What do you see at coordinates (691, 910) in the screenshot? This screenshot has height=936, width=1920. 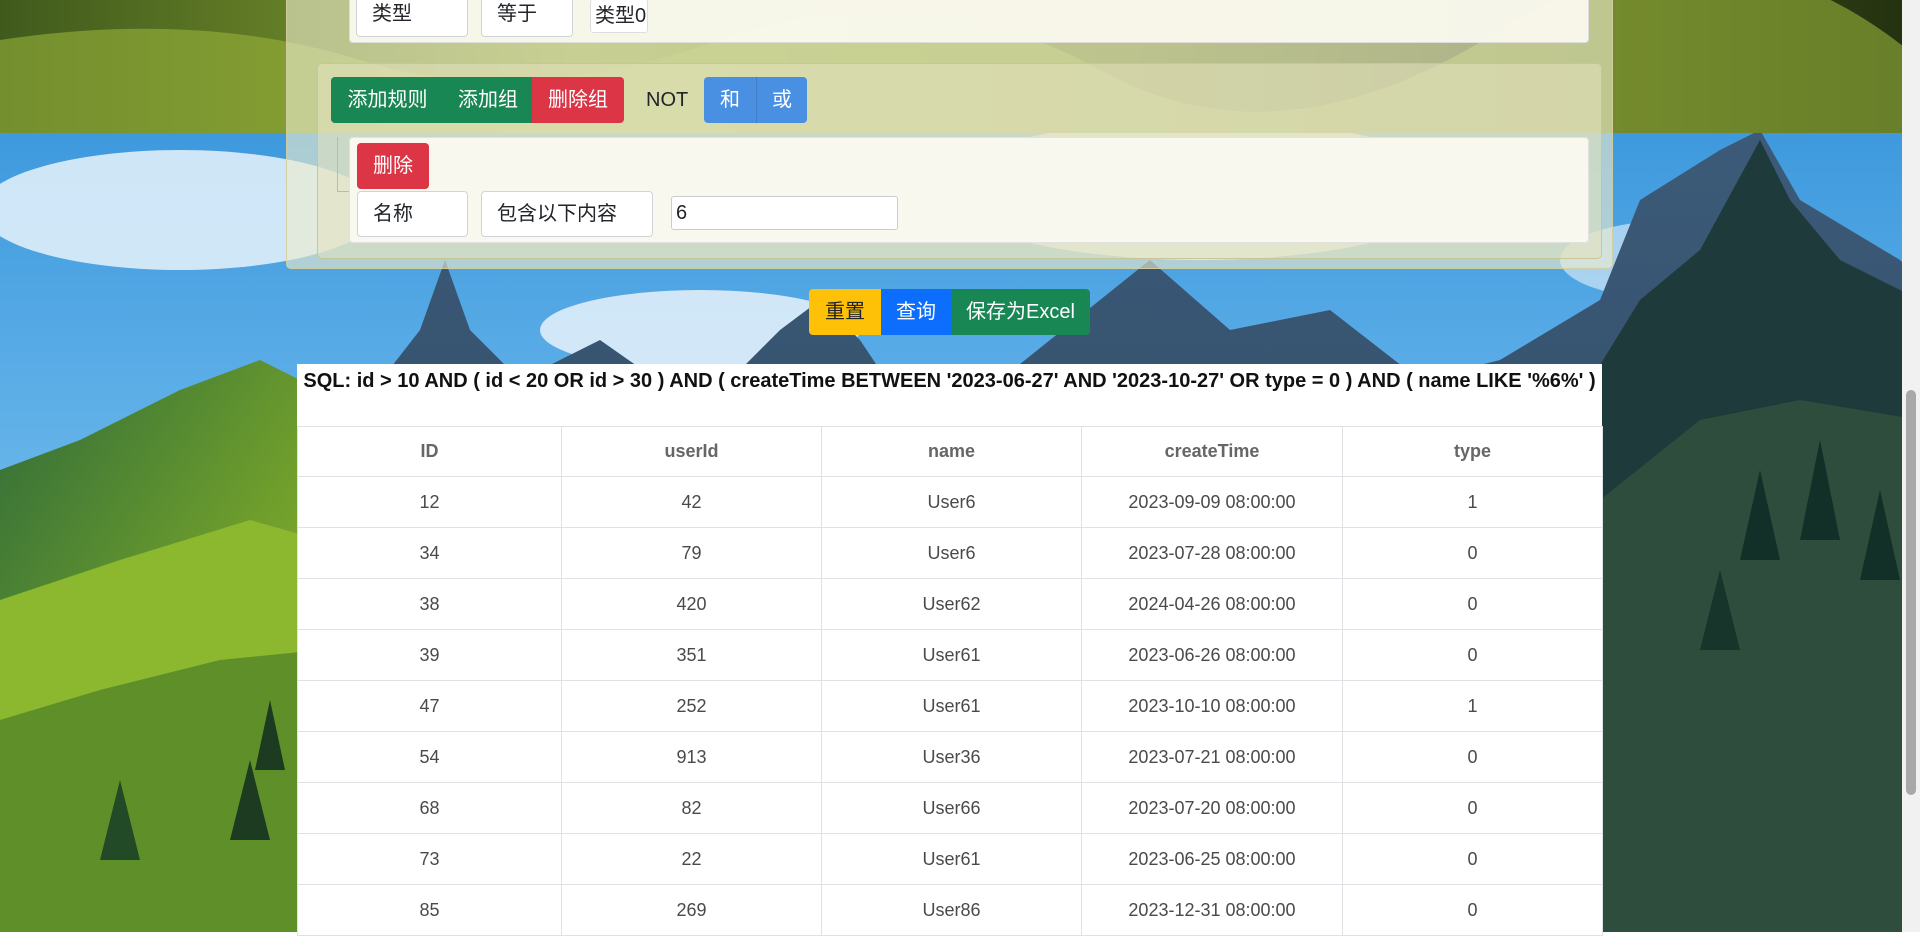 I see `cell-userid: 269` at bounding box center [691, 910].